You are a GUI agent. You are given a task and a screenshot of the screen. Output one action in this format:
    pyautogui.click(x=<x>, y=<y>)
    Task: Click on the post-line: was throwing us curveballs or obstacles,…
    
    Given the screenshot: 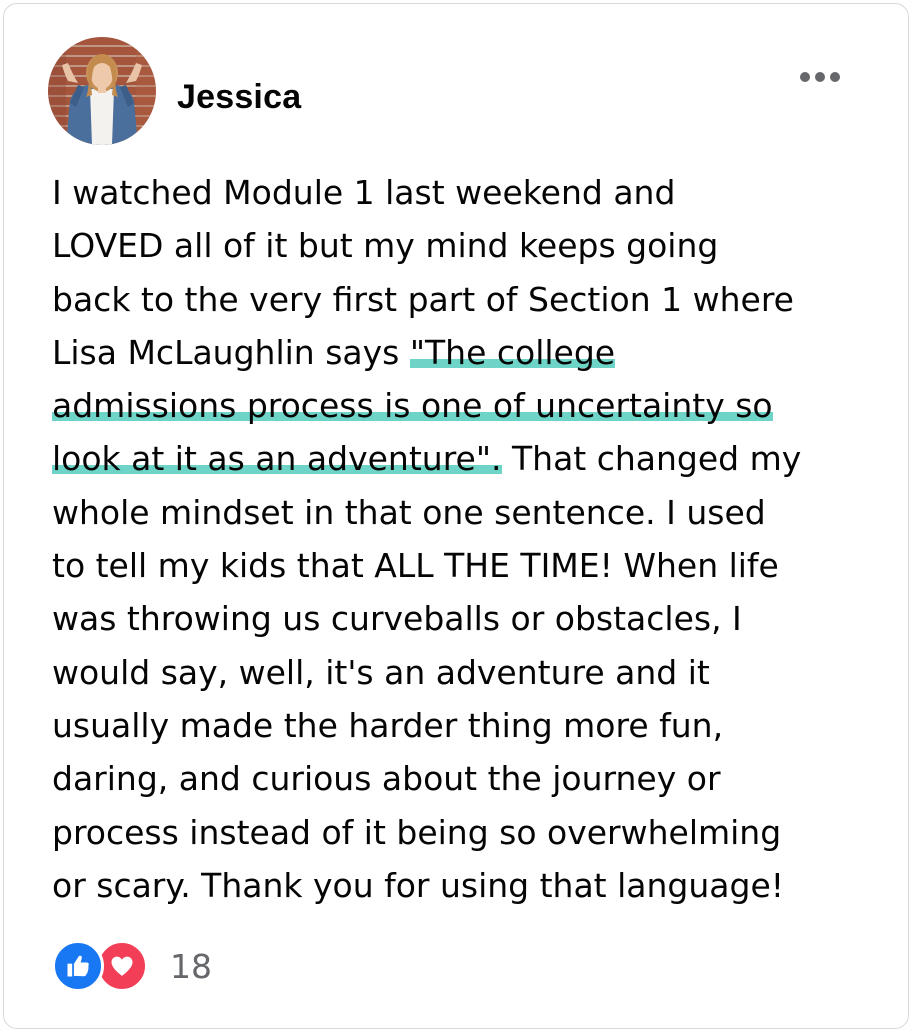 What is the action you would take?
    pyautogui.click(x=397, y=619)
    